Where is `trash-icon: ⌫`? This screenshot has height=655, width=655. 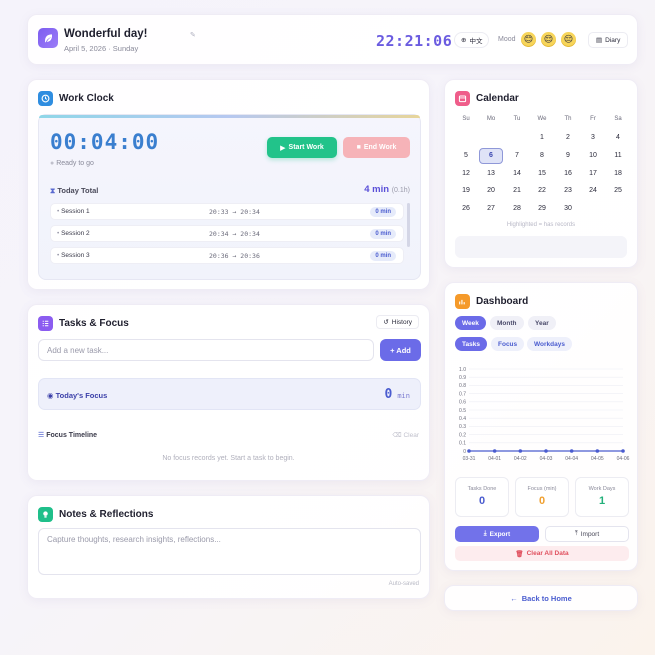
trash-icon: ⌫ is located at coordinates (397, 435).